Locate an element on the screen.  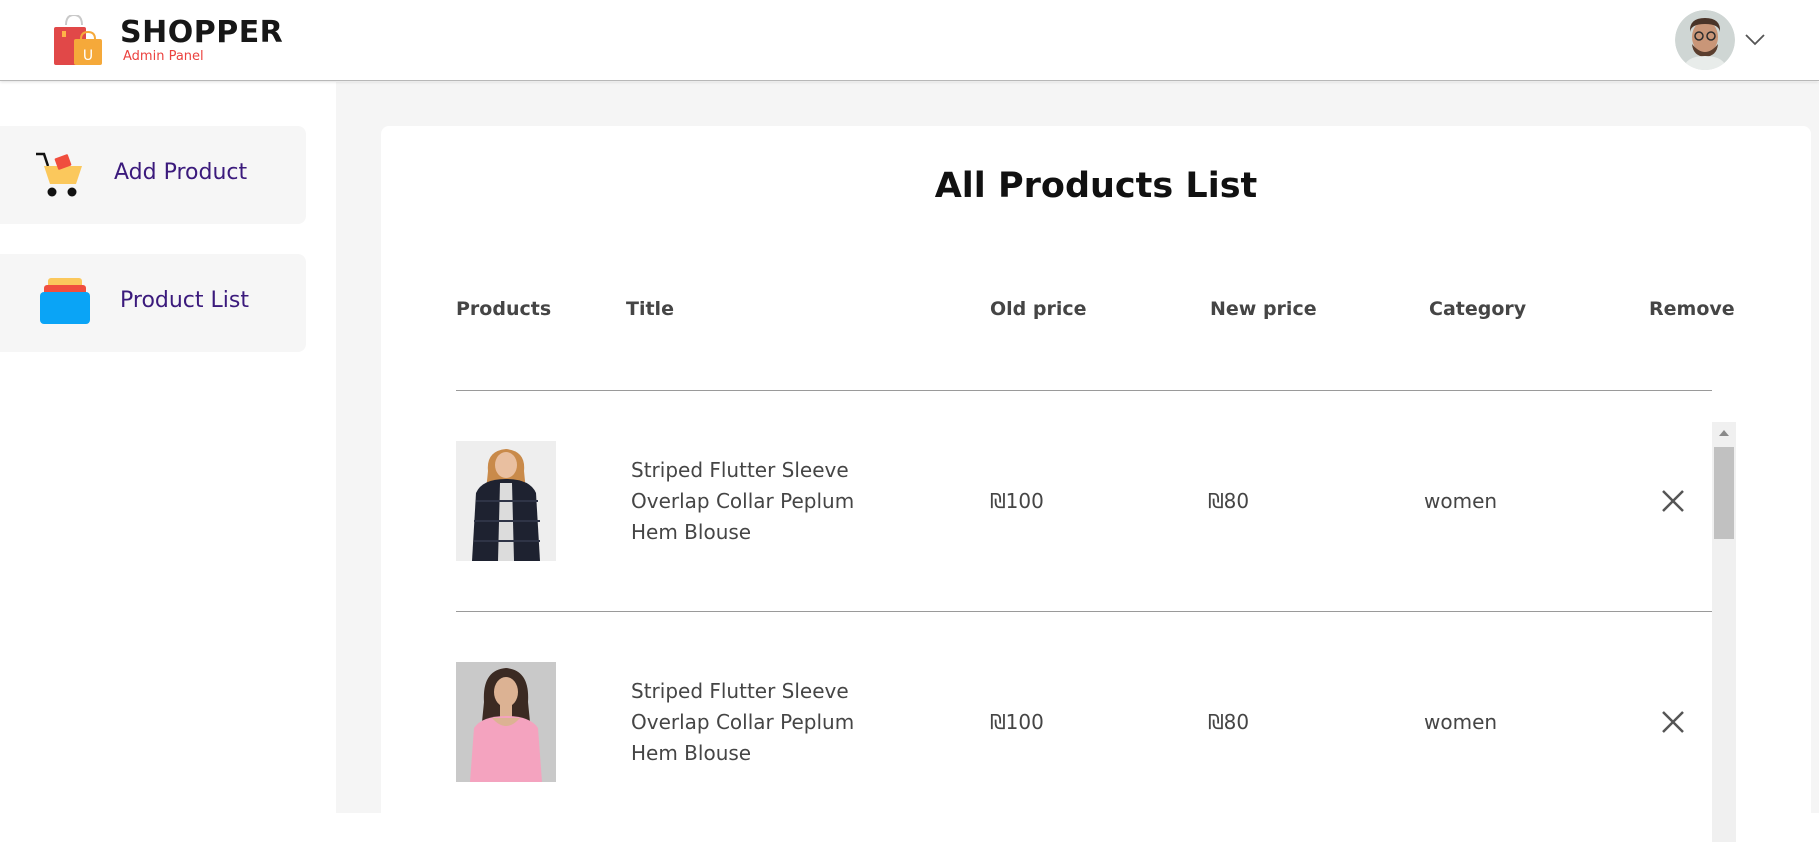
shopping-bag-logo-icon: U is located at coordinates (79, 40).